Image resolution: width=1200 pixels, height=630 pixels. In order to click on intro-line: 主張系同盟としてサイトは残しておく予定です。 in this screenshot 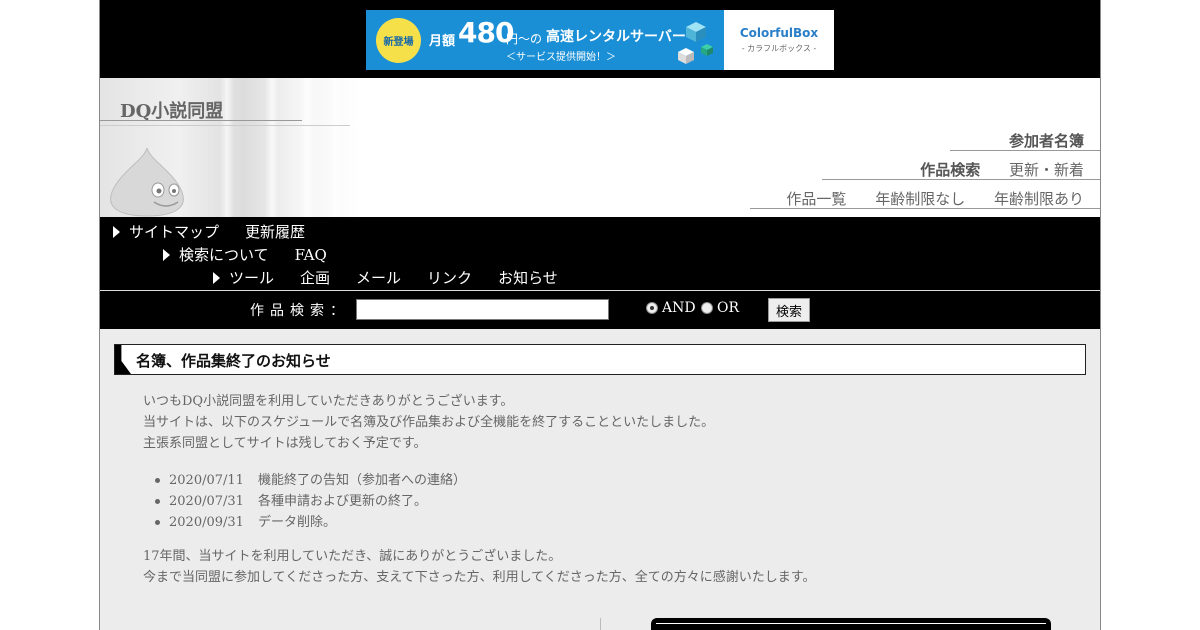, I will do `click(285, 443)`.